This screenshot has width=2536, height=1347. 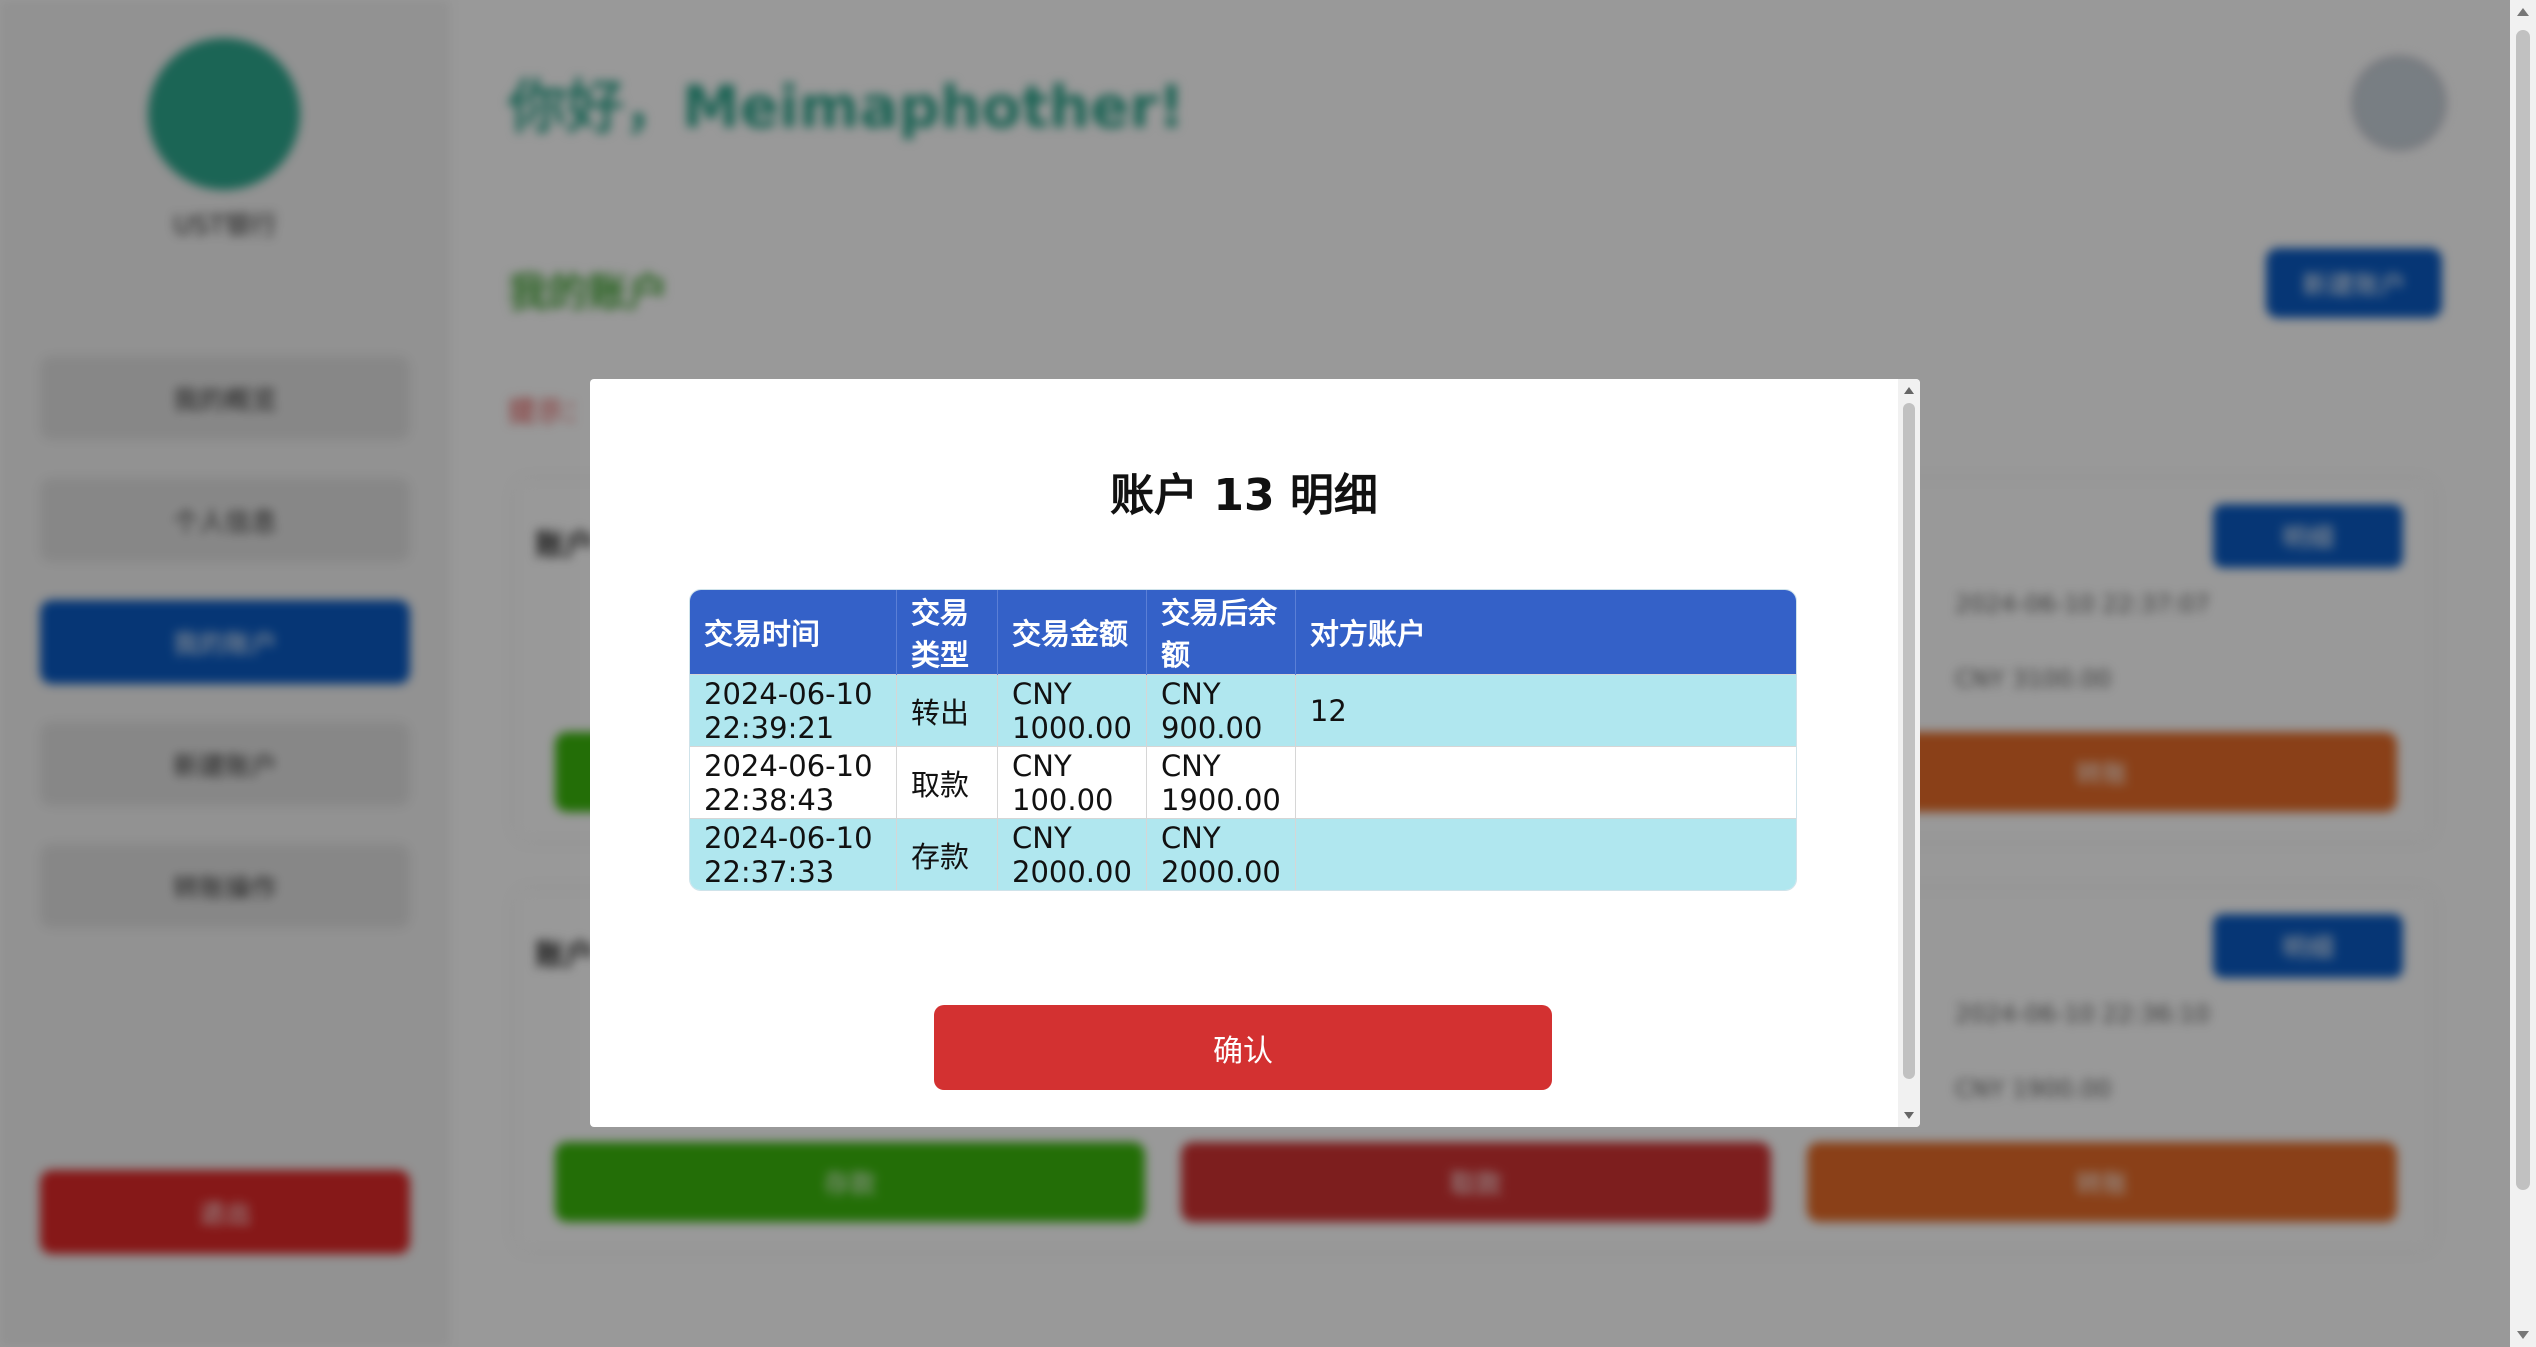 I want to click on cell-time: 2024-06-10 22:37:33, so click(x=793, y=854).